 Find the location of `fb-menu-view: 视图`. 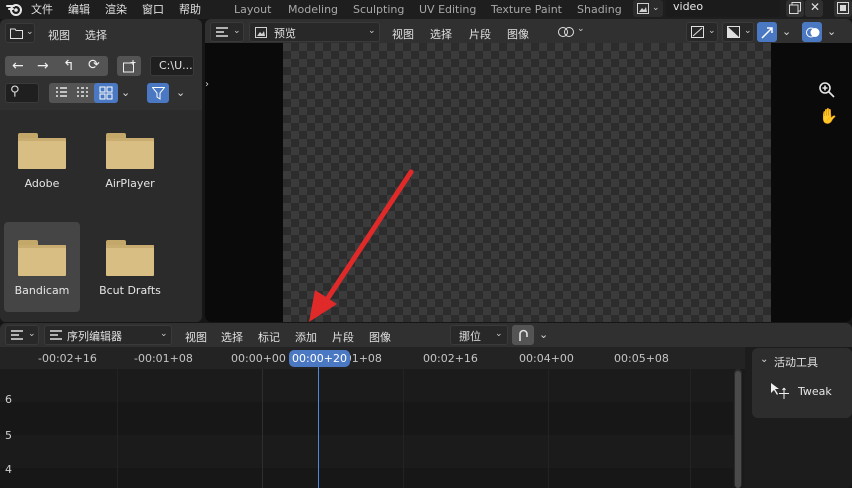

fb-menu-view: 视图 is located at coordinates (59, 35).